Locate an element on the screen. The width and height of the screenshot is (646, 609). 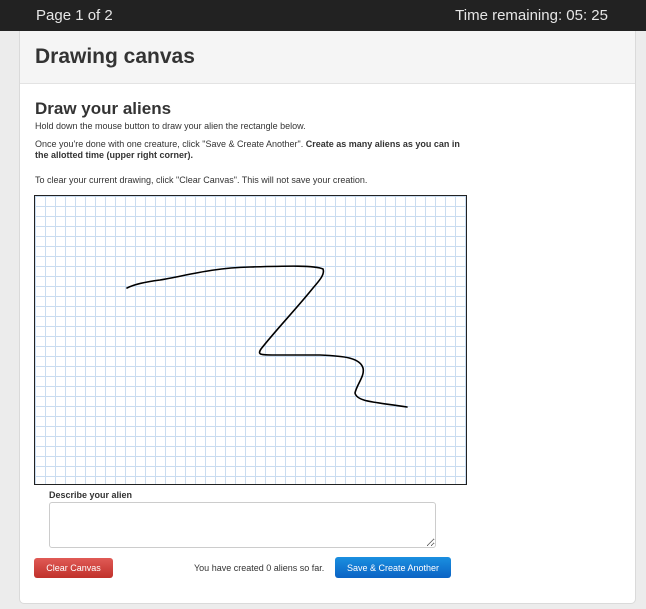
time-remaining: Time remaining: 05: 25 is located at coordinates (531, 15).